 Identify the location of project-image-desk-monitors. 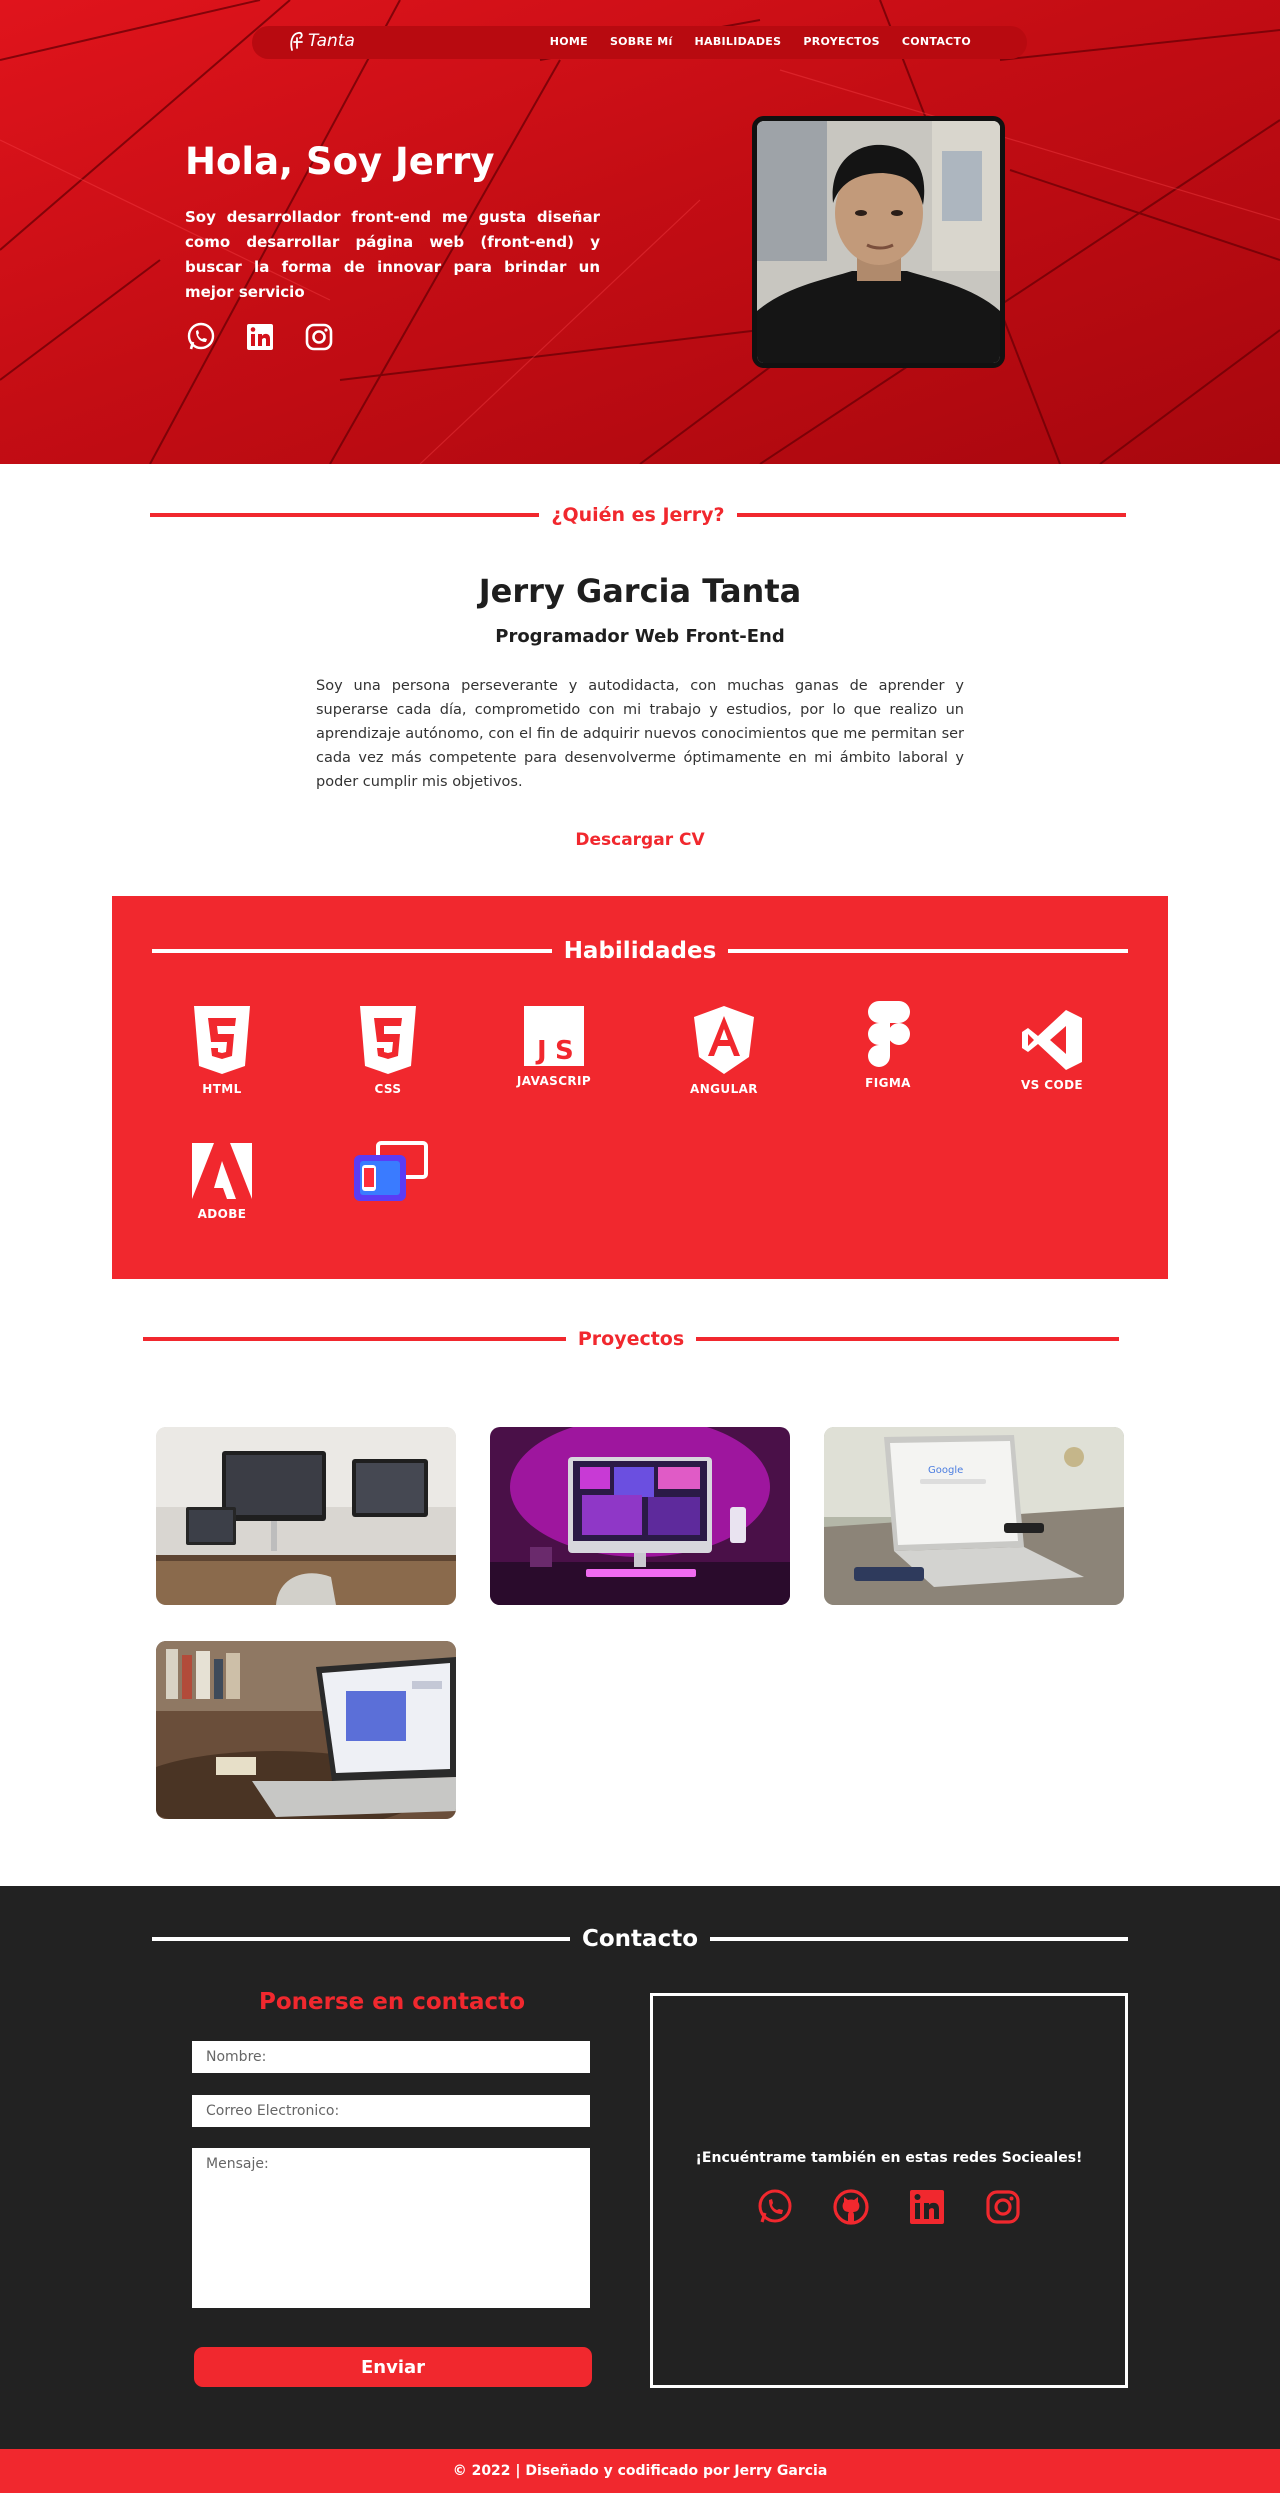
(306, 1516).